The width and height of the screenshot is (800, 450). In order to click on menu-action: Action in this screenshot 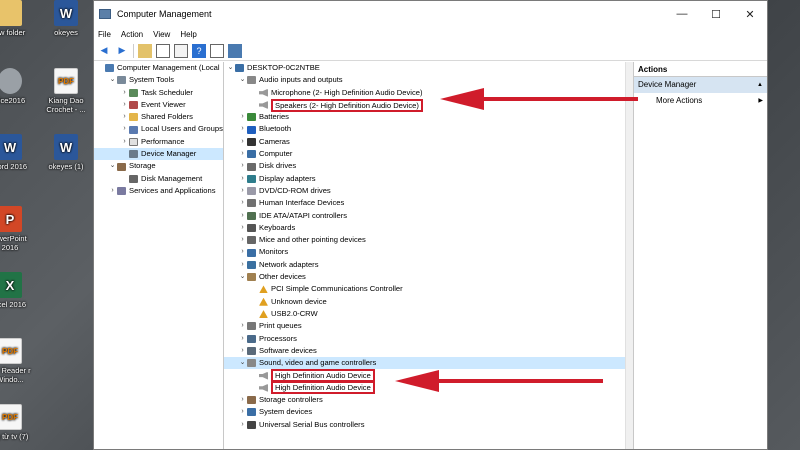, I will do `click(132, 34)`.